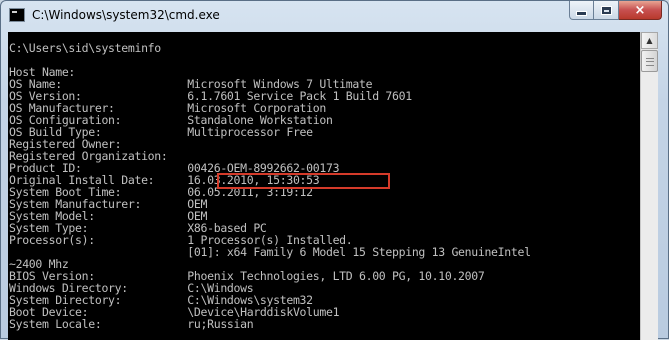 The width and height of the screenshot is (669, 340). I want to click on scrollbar-thumb, so click(649, 61).